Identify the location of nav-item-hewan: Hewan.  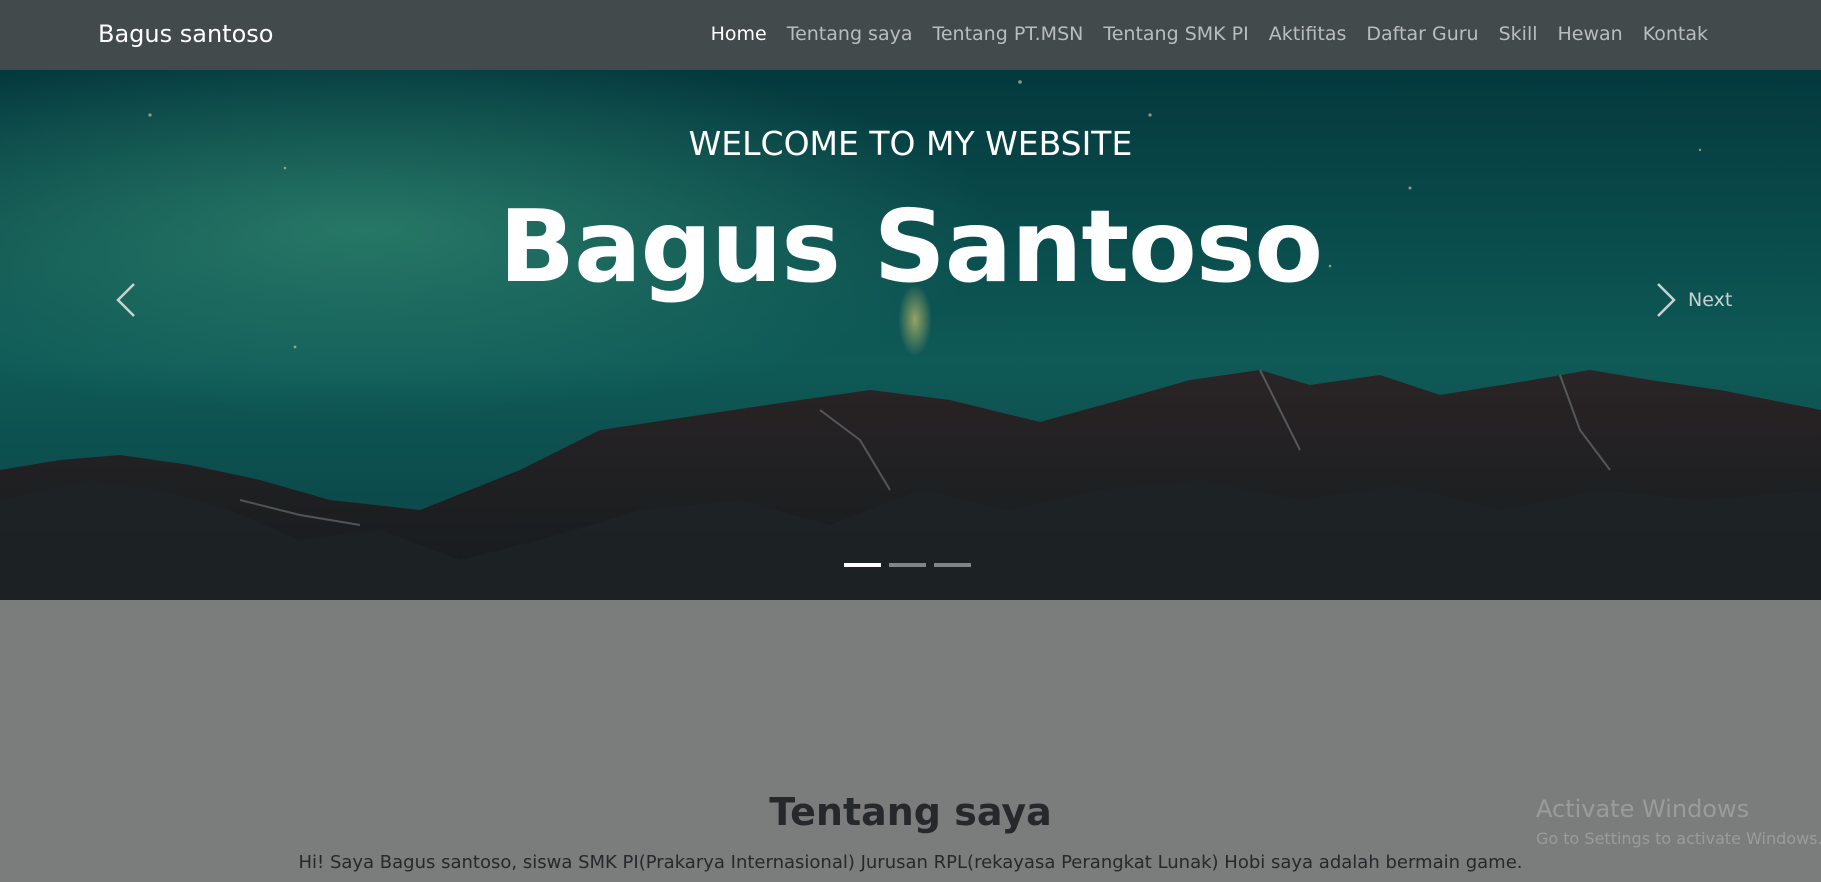
(1590, 34).